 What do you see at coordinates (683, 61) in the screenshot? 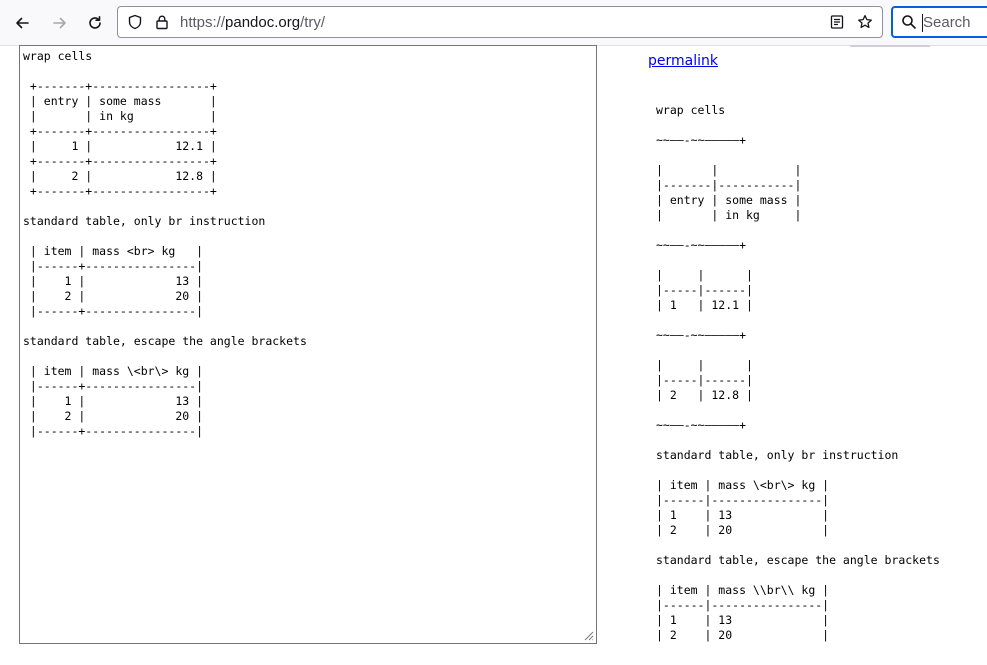
I see `permalink-link: permalink` at bounding box center [683, 61].